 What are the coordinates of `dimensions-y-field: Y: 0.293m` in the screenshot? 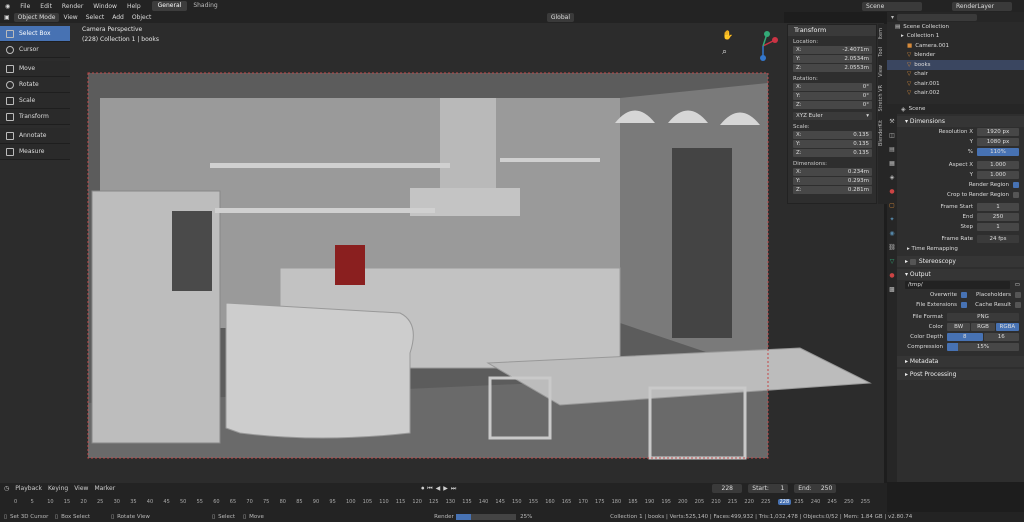 It's located at (832, 181).